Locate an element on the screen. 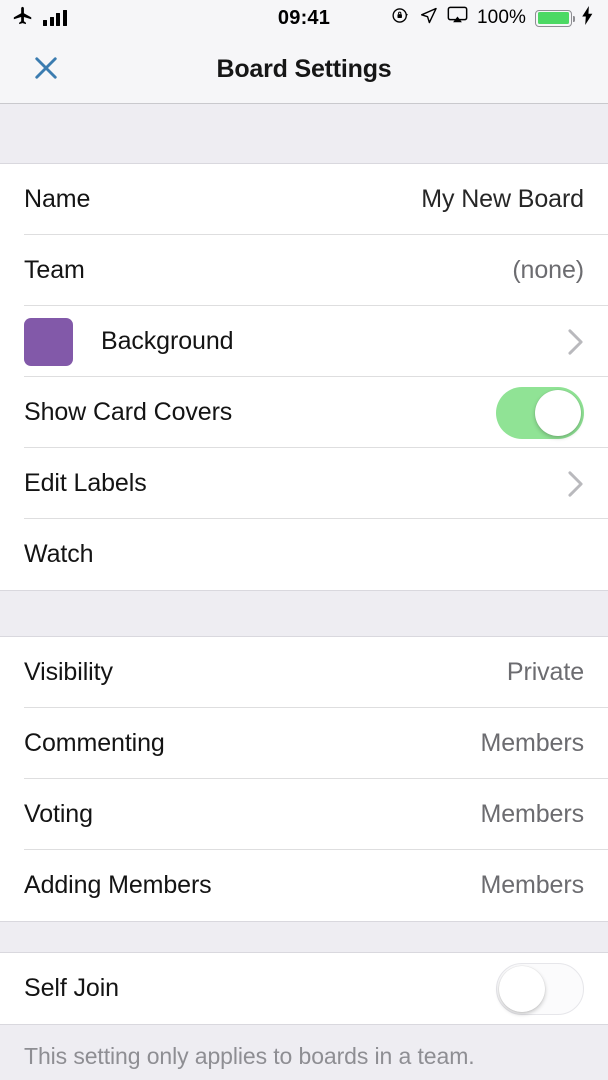 This screenshot has width=608, height=1080. close-x-icon is located at coordinates (46, 69).